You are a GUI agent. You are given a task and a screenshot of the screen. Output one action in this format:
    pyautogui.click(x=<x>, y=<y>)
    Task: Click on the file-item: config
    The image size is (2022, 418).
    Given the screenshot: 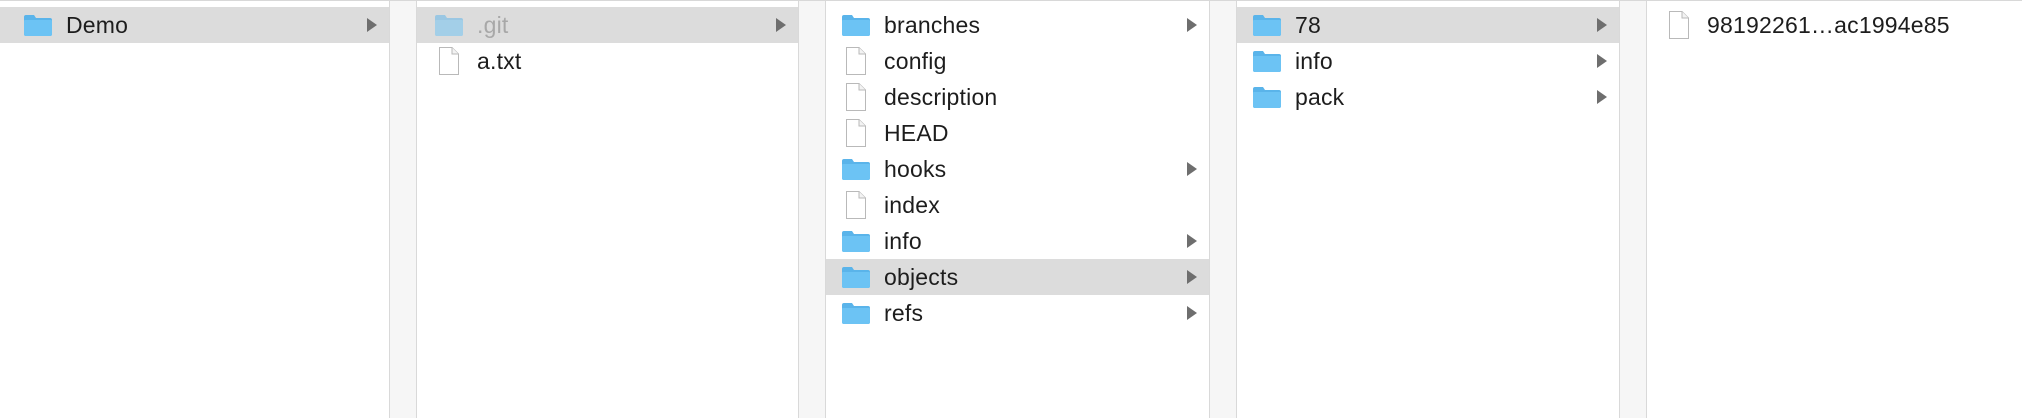 What is the action you would take?
    pyautogui.click(x=1017, y=61)
    